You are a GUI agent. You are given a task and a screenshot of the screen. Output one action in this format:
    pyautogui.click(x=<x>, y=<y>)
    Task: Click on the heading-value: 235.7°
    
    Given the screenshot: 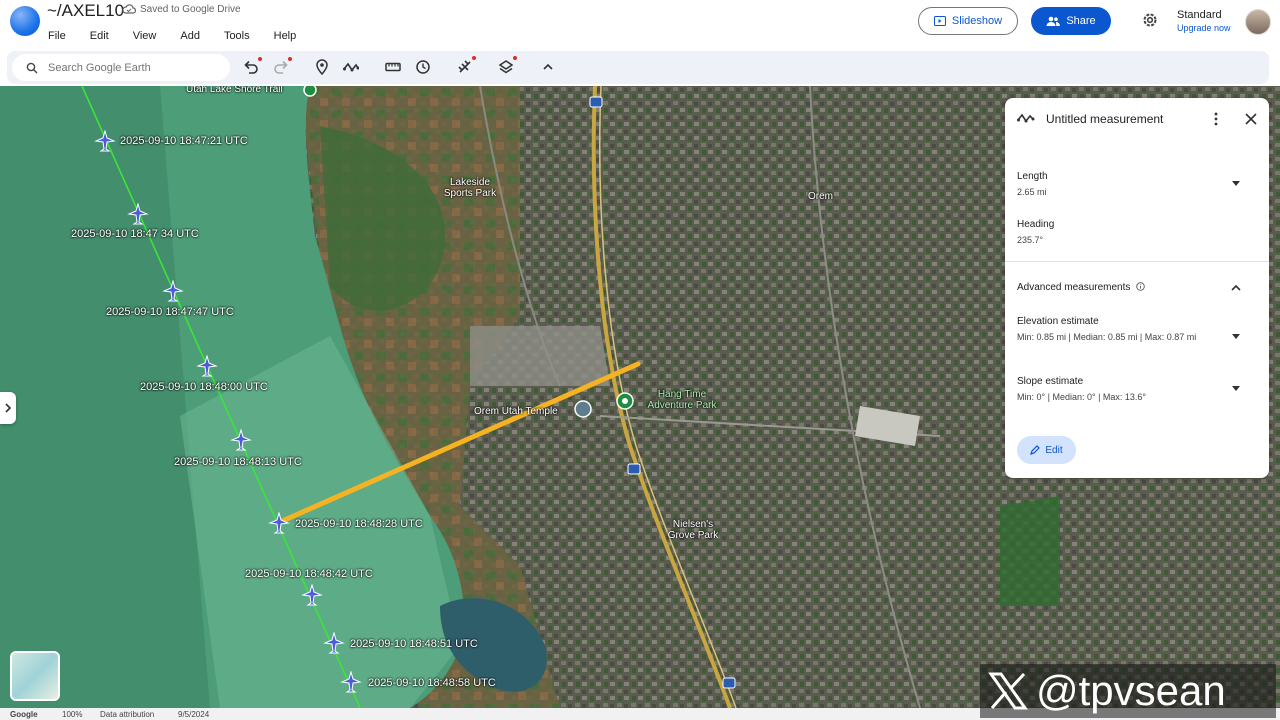 What is the action you would take?
    pyautogui.click(x=1030, y=240)
    